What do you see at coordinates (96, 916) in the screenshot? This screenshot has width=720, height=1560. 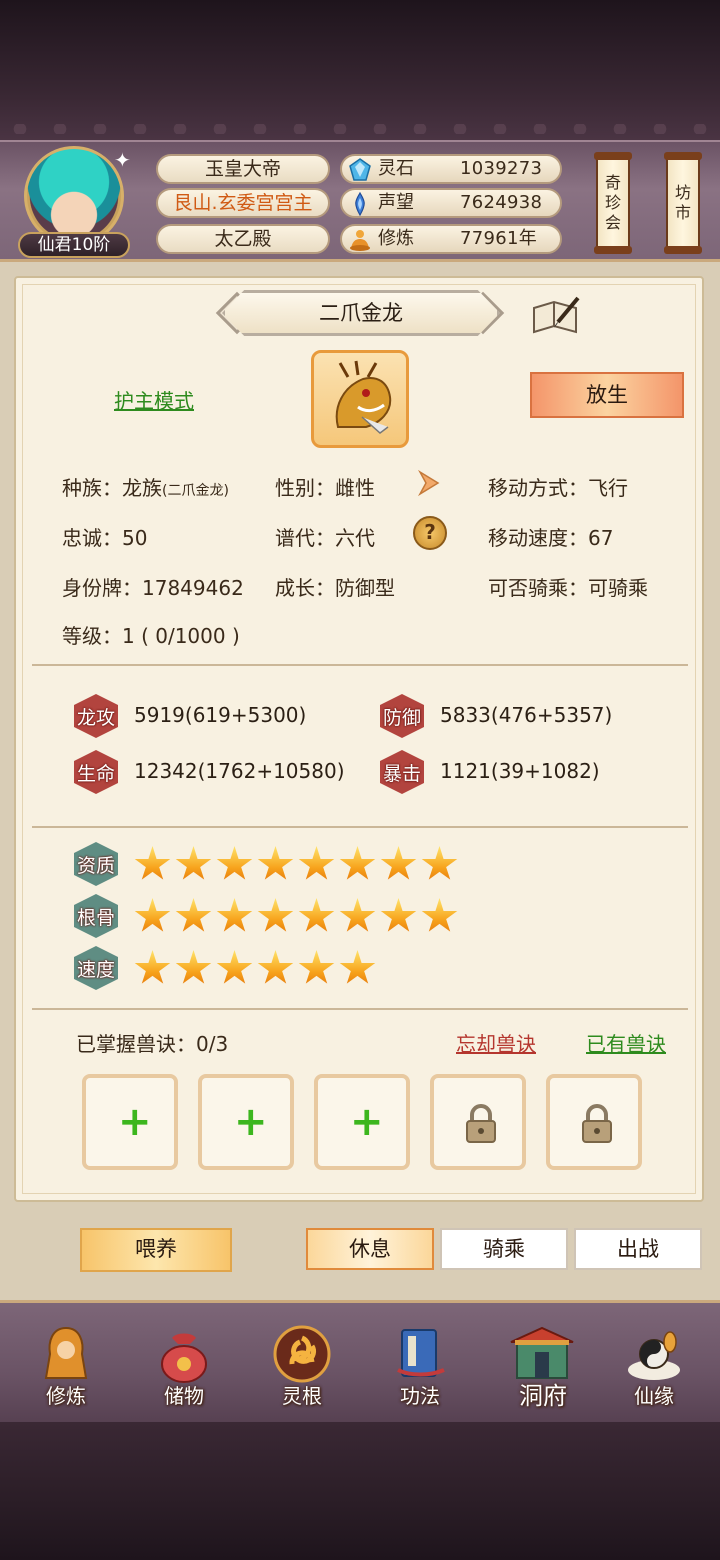 I see `rating-badge-bone: 根骨` at bounding box center [96, 916].